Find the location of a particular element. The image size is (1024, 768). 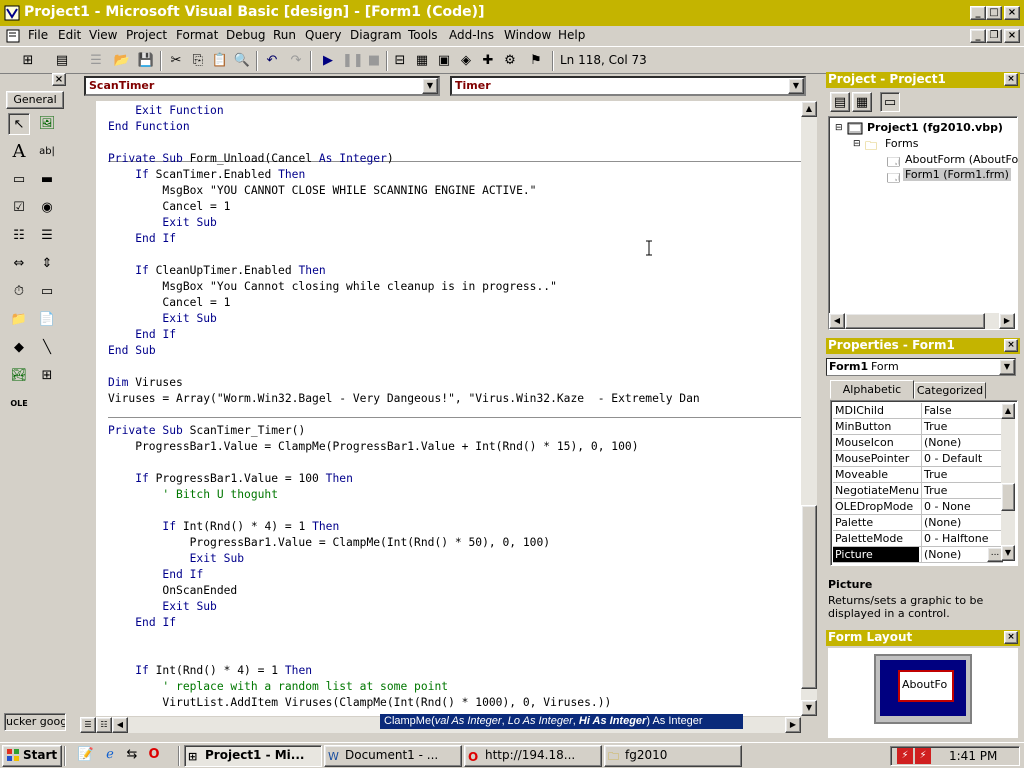

menu-editor-icon: ☰ is located at coordinates (96, 61).